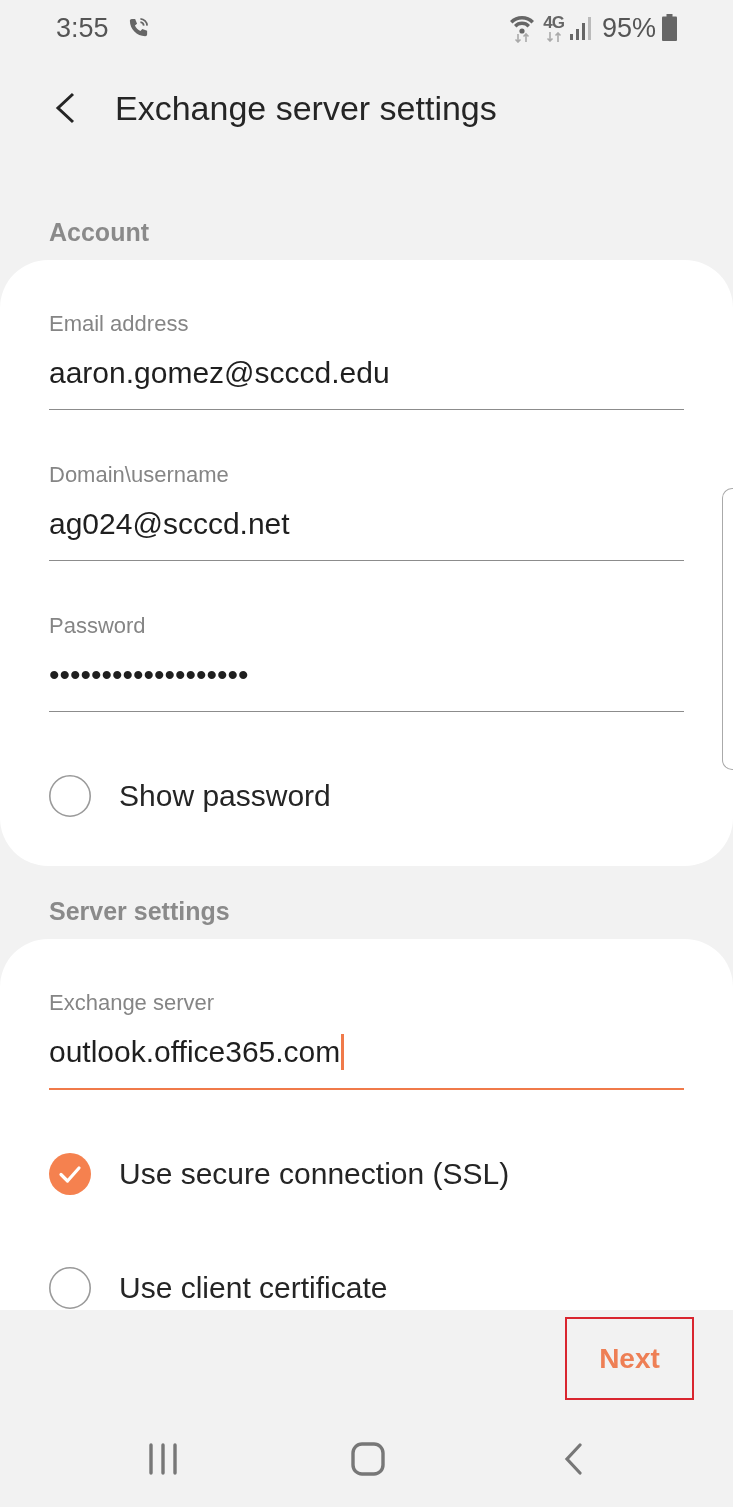 Image resolution: width=733 pixels, height=1507 pixels. What do you see at coordinates (343, 1052) in the screenshot?
I see `text-cursor-icon` at bounding box center [343, 1052].